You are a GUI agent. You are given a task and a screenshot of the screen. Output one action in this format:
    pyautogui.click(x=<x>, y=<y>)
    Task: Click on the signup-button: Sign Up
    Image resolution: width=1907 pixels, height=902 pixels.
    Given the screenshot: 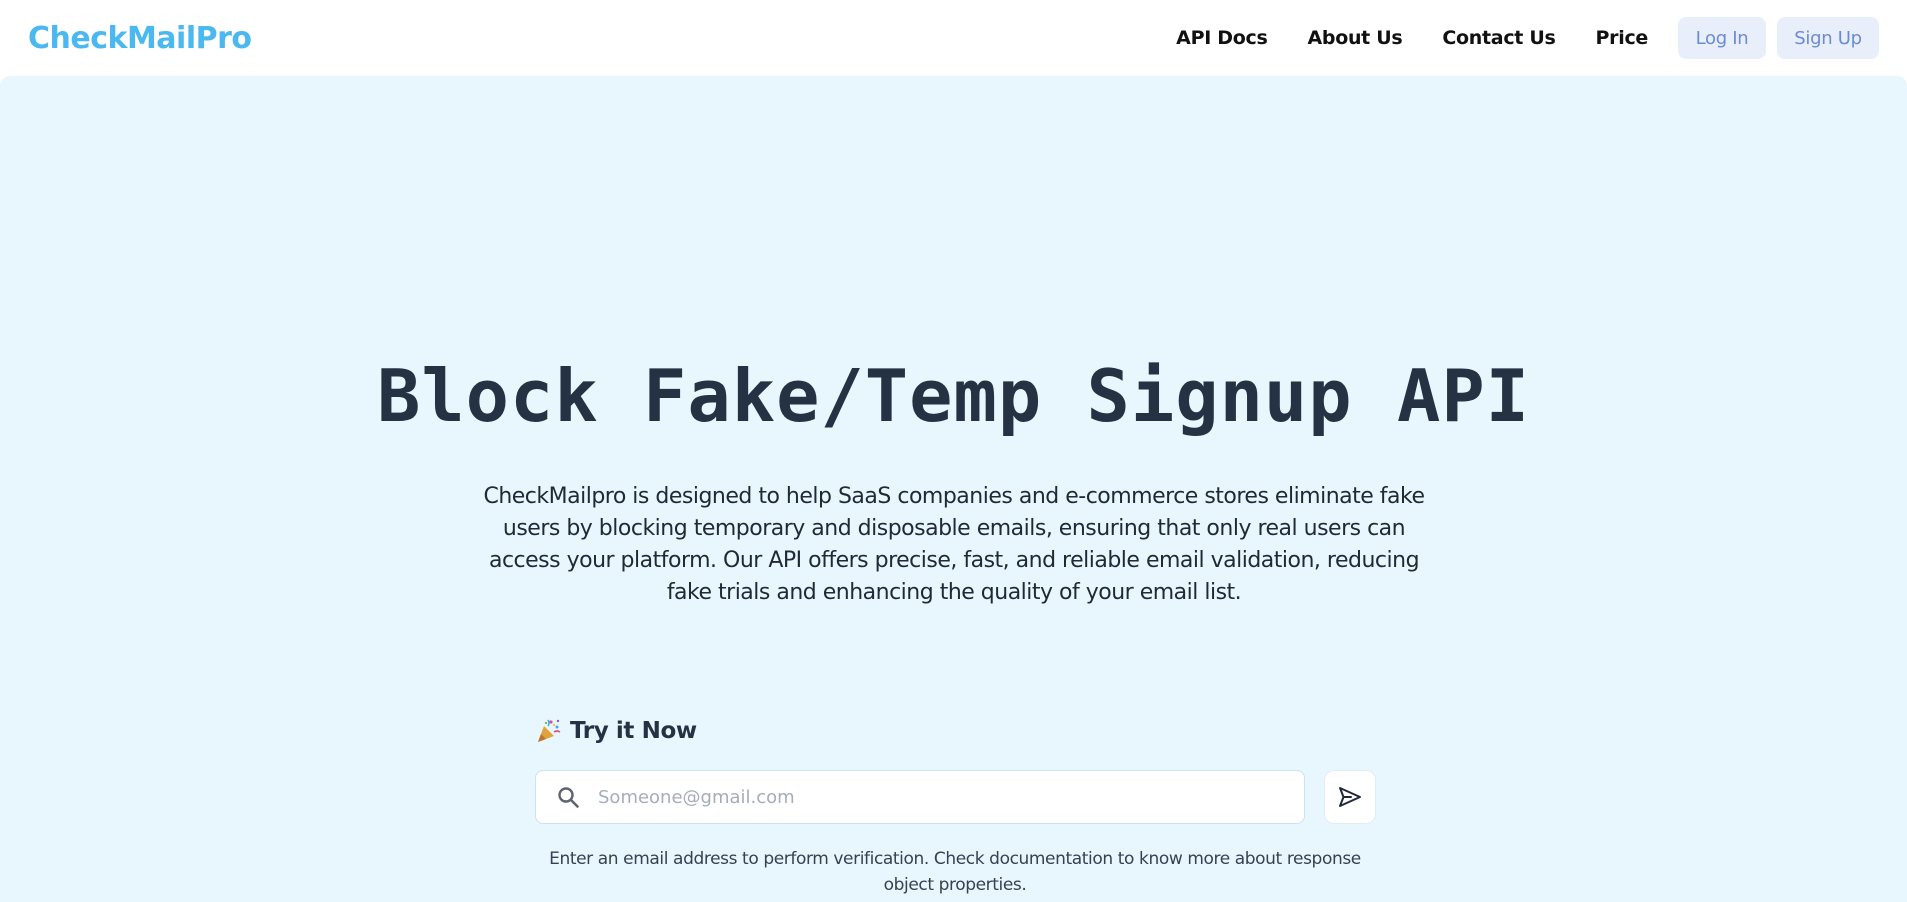 What is the action you would take?
    pyautogui.click(x=1828, y=38)
    